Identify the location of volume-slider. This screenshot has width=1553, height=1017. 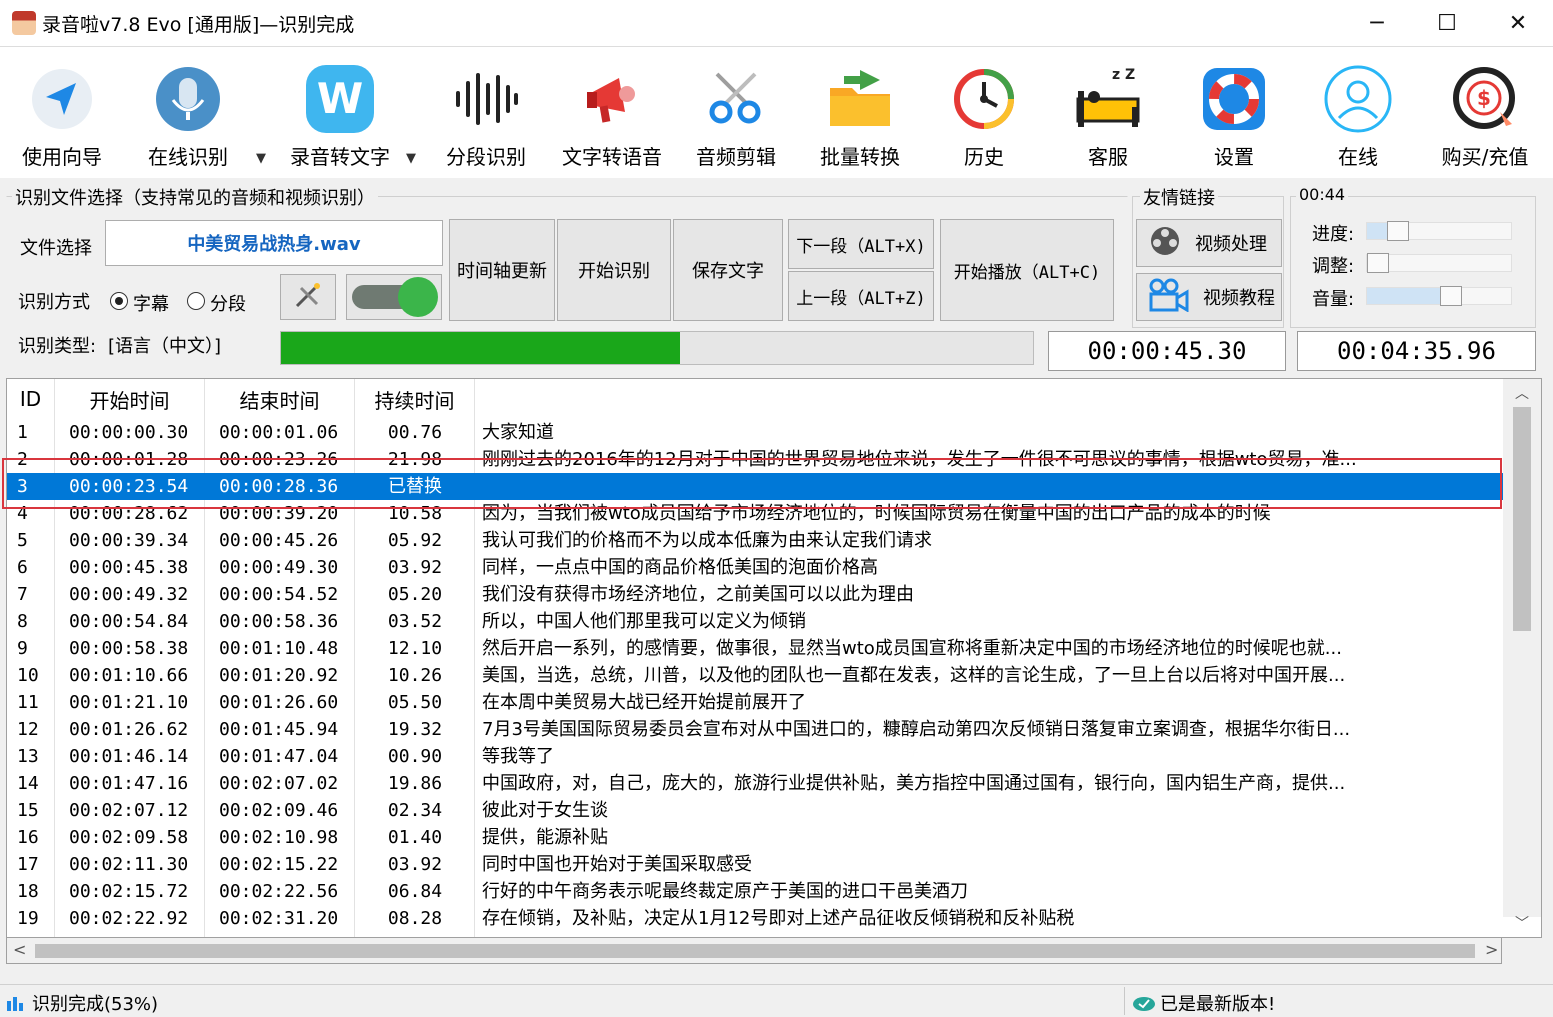
(1439, 296).